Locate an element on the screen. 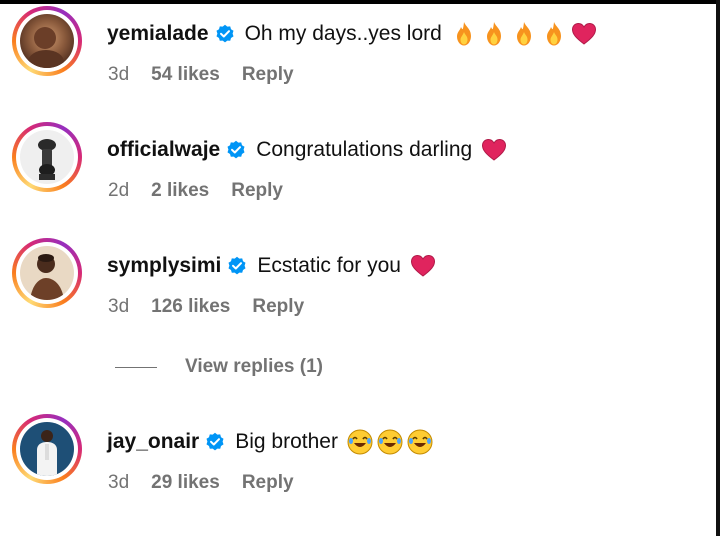  comment-meta: 3d 54 likes Reply is located at coordinates (201, 75).